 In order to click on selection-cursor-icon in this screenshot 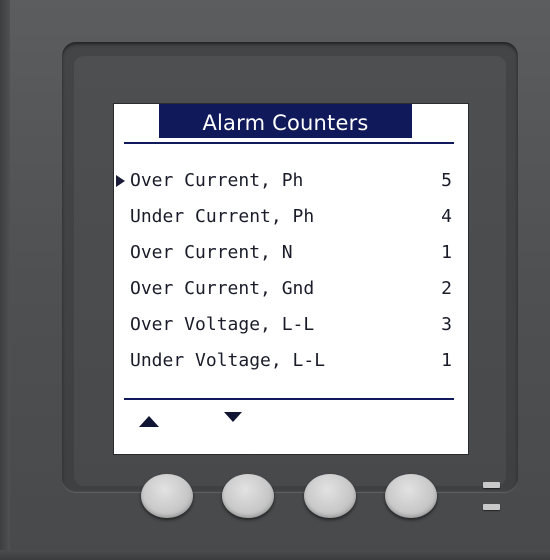, I will do `click(120, 181)`.